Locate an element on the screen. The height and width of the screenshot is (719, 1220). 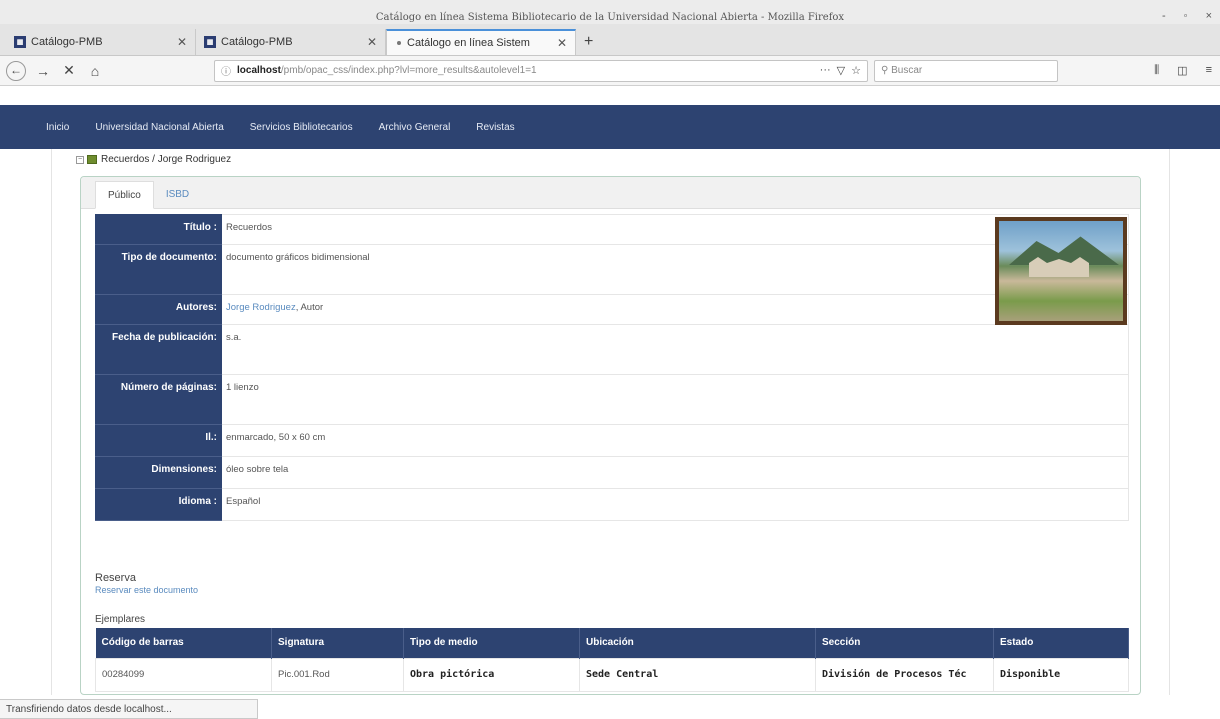
reserva-section: Reserva Reservar este documento is located at coordinates (146, 583).